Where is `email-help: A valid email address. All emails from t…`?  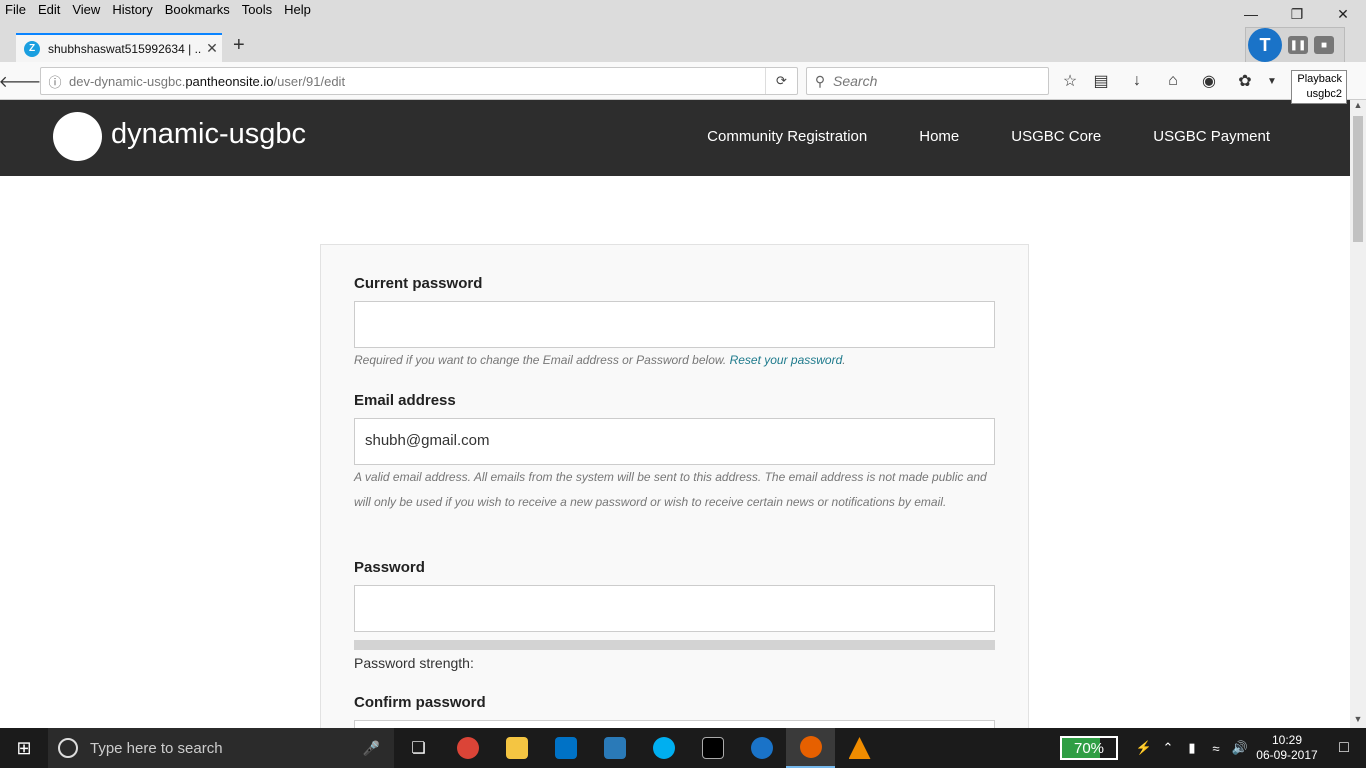 email-help: A valid email address. All emails from t… is located at coordinates (670, 489).